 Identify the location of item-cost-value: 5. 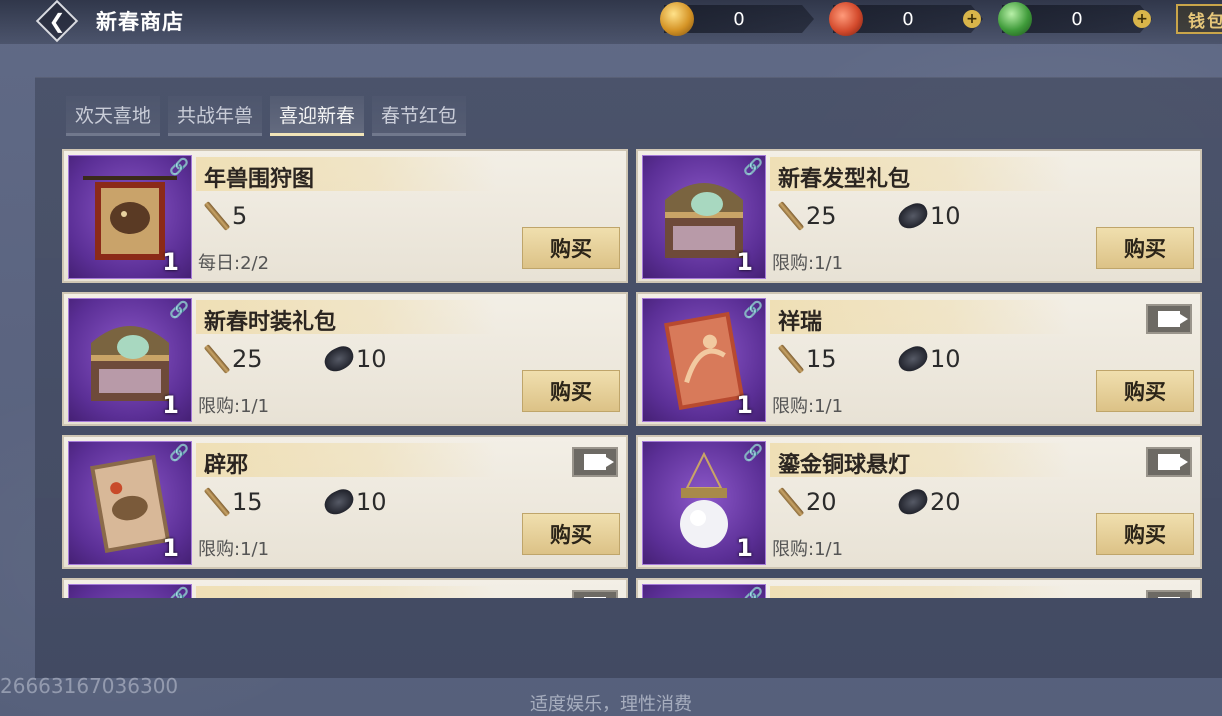
(240, 216).